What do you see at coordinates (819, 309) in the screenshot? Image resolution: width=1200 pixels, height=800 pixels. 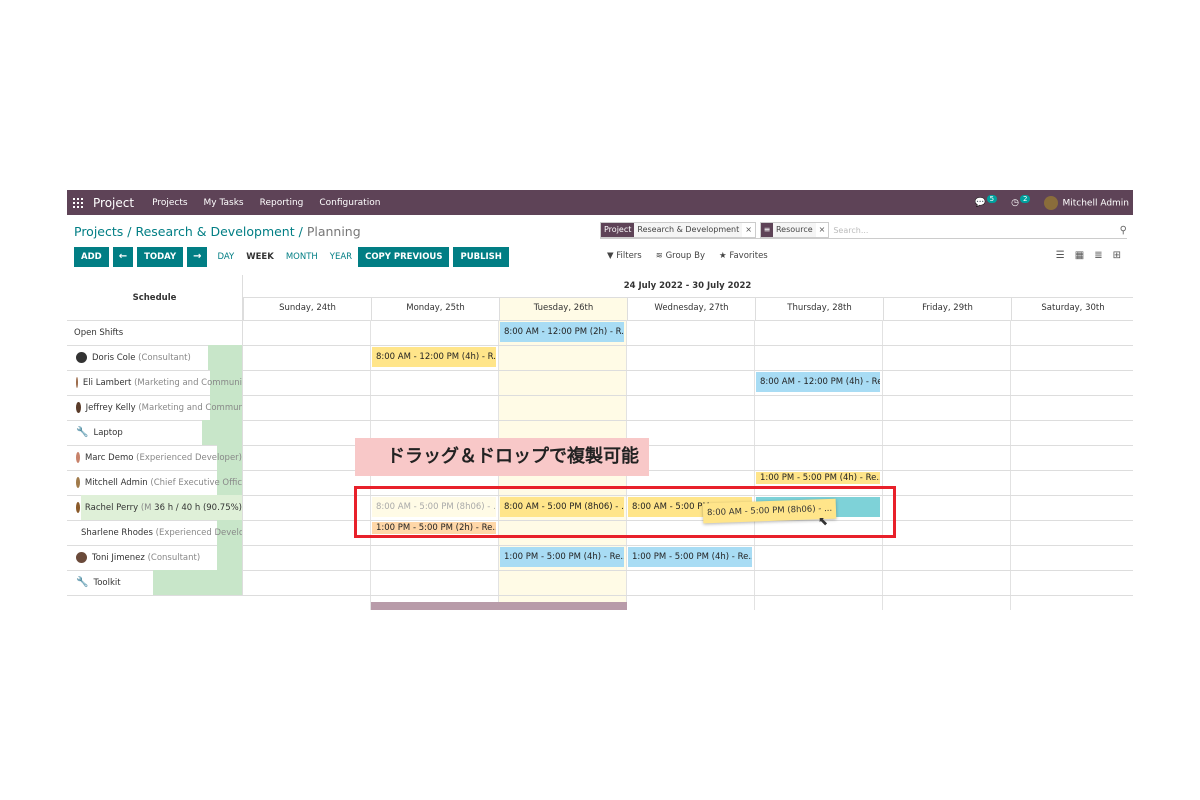 I see `day-header: Thursday, 28th` at bounding box center [819, 309].